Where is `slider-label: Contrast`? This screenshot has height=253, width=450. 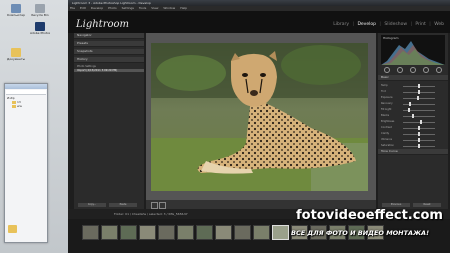
slider-label: Contrast is located at coordinates (386, 127).